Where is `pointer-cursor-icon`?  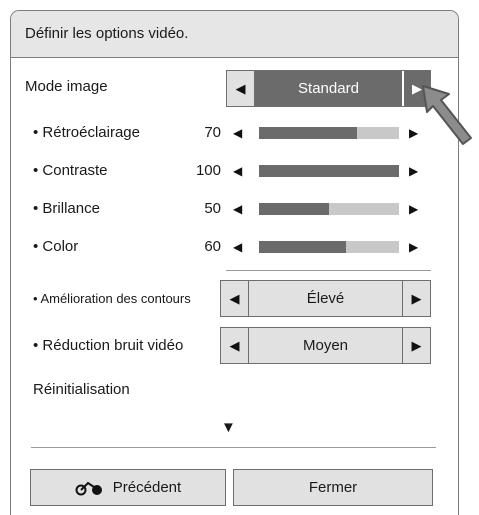
pointer-cursor-icon is located at coordinates (447, 115).